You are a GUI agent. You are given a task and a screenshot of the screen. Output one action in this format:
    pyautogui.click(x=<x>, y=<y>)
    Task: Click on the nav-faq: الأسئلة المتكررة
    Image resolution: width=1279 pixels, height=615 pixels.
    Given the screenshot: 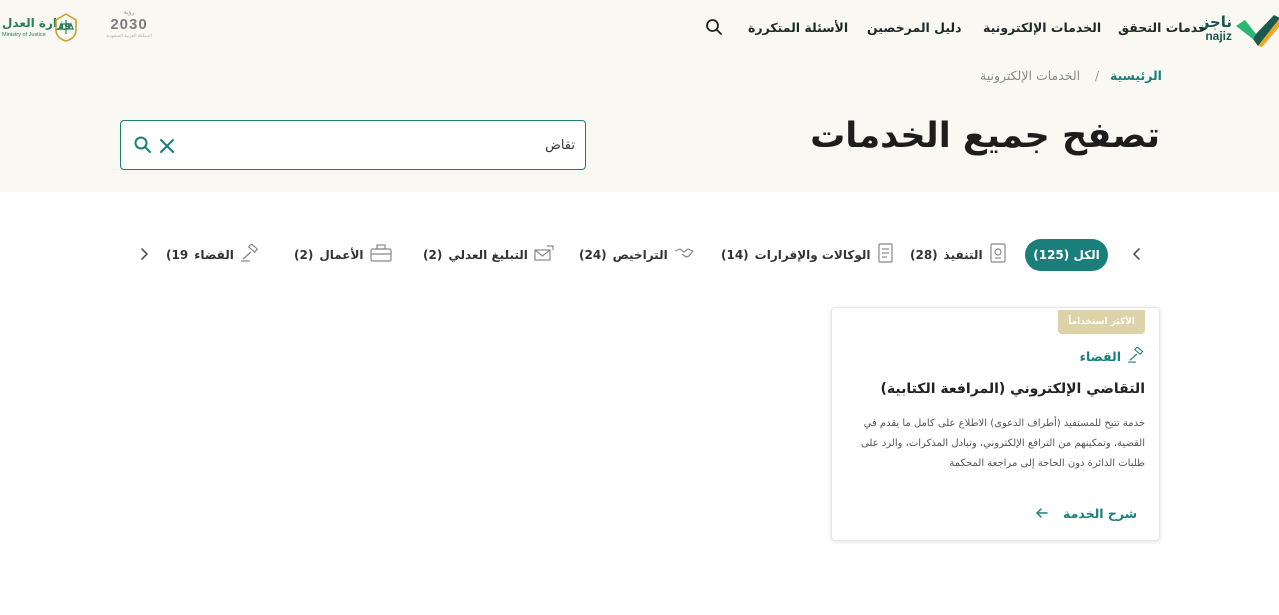 What is the action you would take?
    pyautogui.click(x=798, y=28)
    